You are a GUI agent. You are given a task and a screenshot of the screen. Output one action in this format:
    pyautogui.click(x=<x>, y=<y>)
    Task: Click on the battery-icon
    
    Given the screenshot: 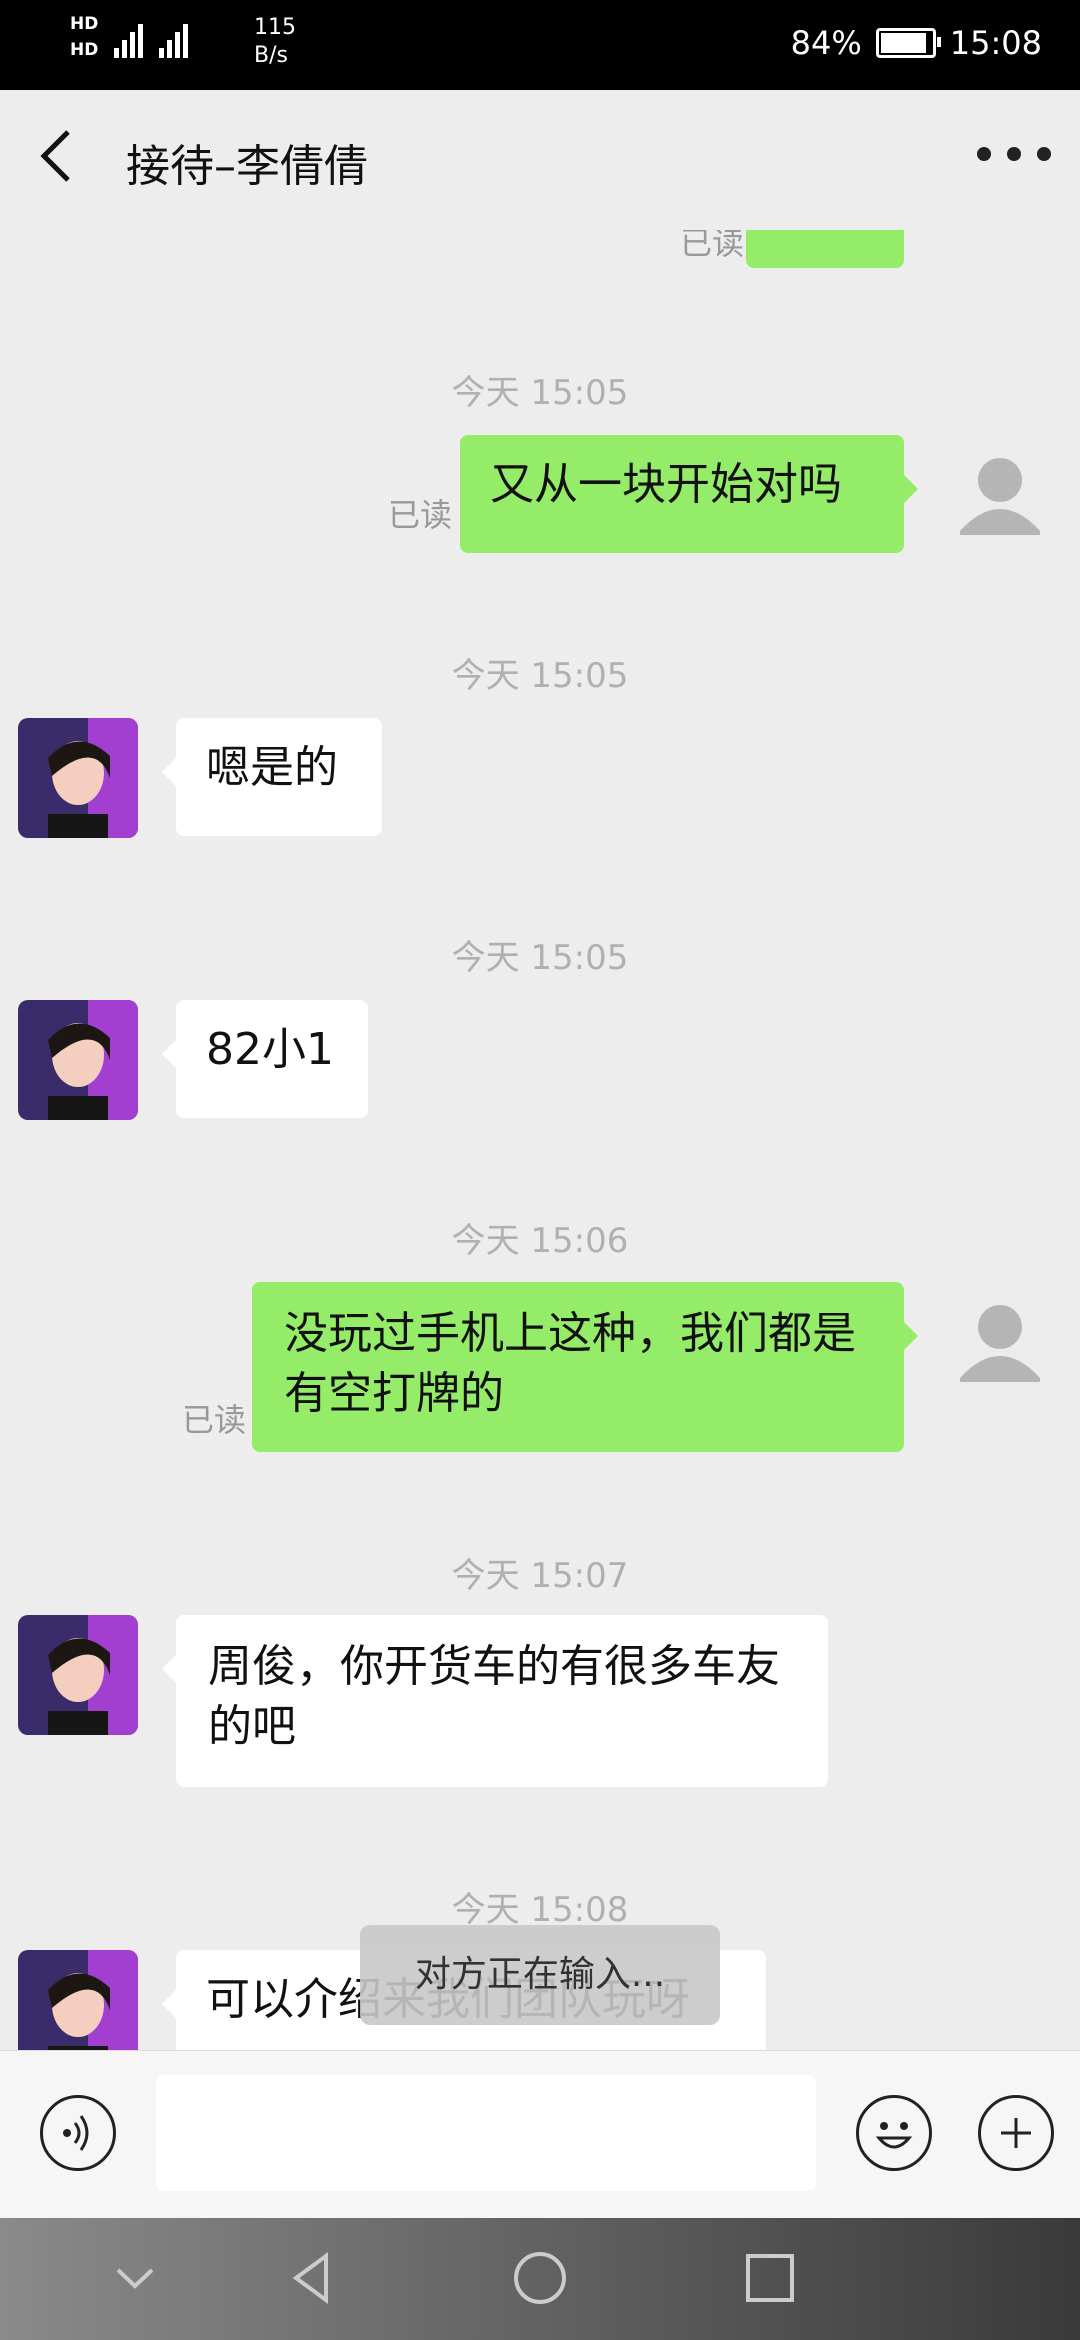 What is the action you would take?
    pyautogui.click(x=908, y=43)
    